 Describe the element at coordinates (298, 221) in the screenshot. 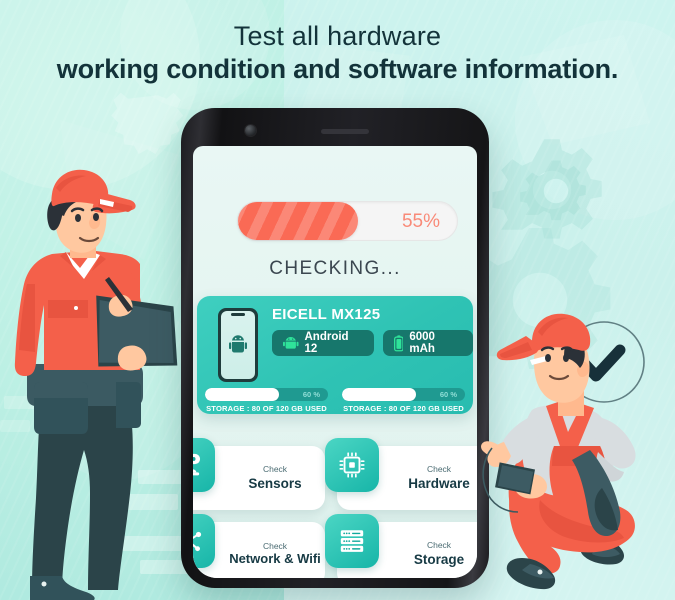

I see `scan-progress-fill` at that location.